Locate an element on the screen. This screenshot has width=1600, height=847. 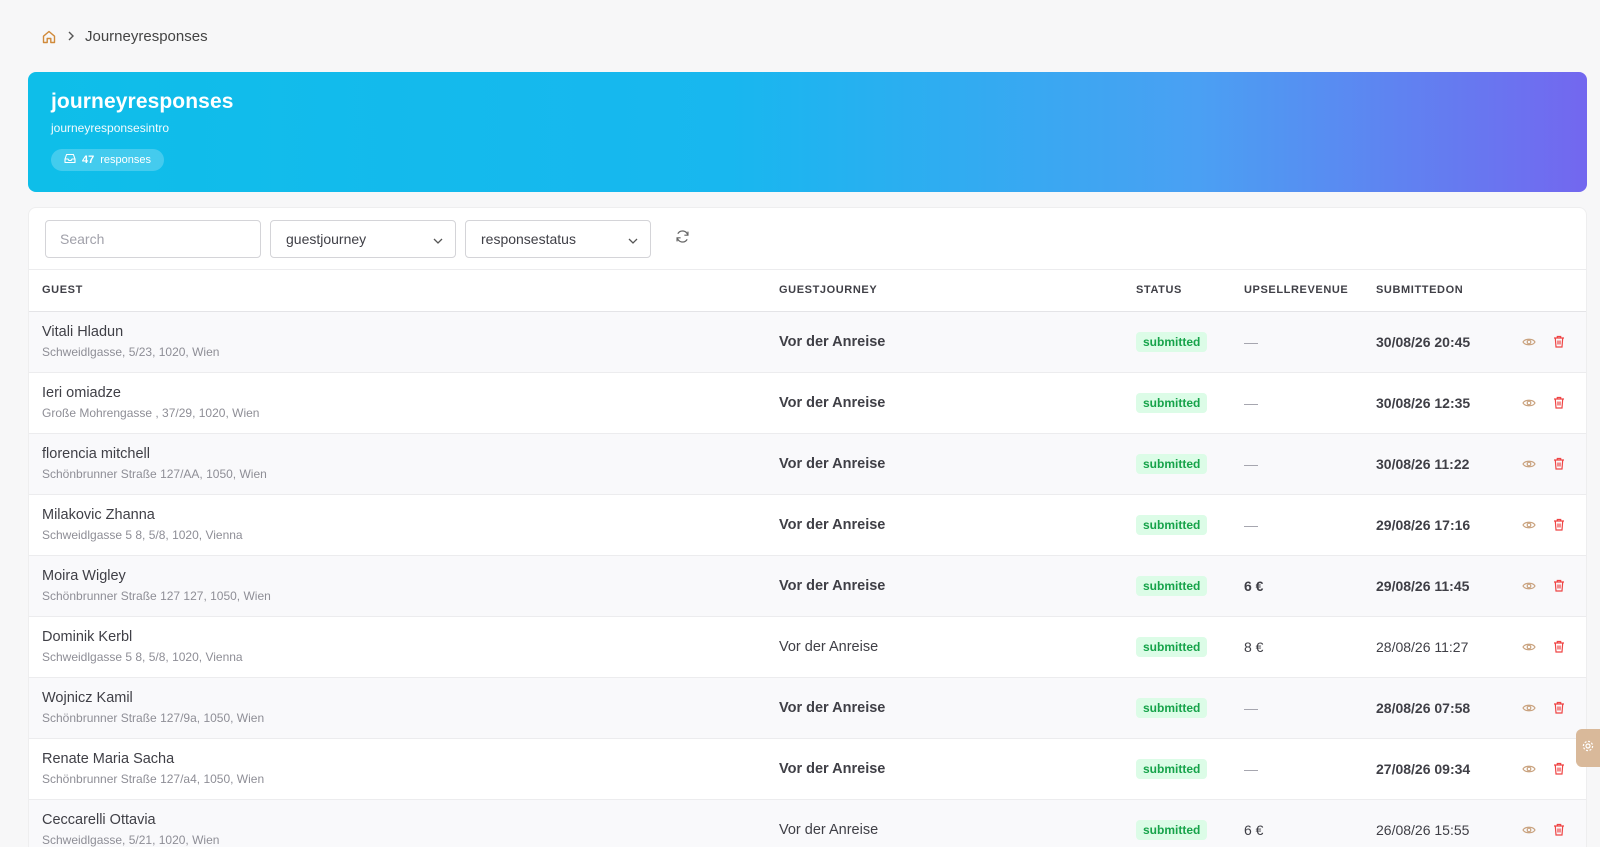
responses-count-label: responses is located at coordinates (126, 160).